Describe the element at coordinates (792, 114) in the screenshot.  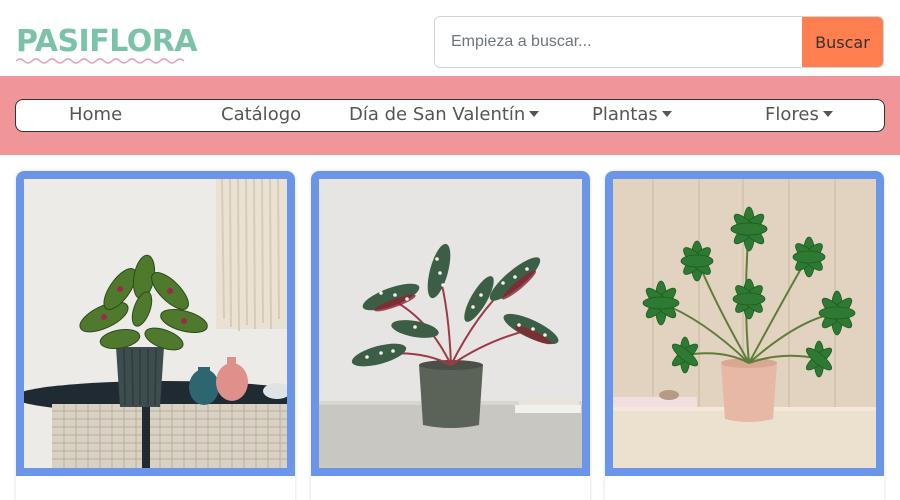
I see `nav-item-label: Flores` at that location.